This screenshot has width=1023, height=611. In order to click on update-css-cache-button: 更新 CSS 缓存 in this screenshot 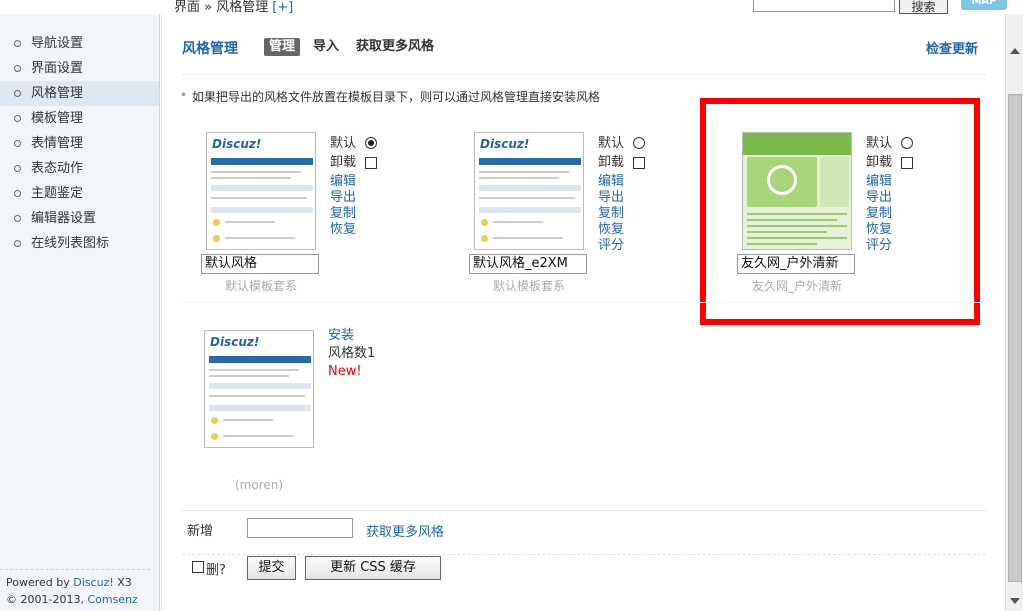, I will do `click(373, 568)`.